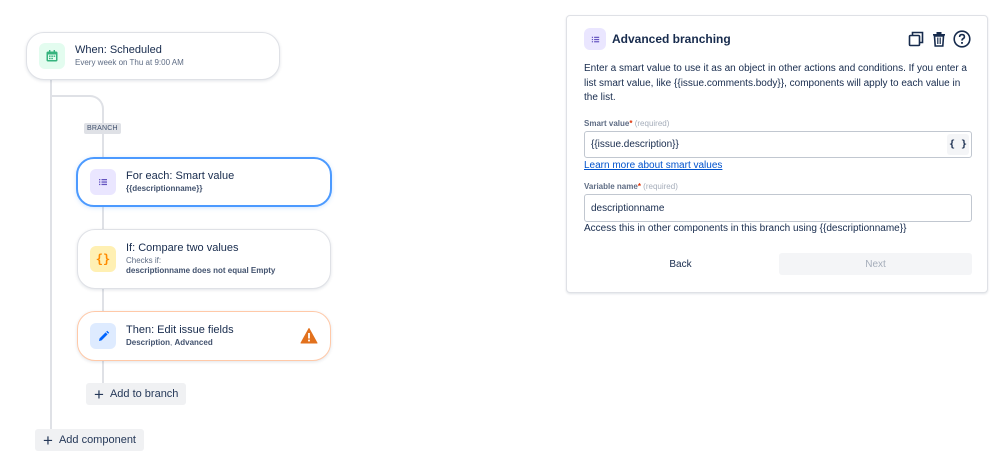  Describe the element at coordinates (97, 440) in the screenshot. I see `add-component-label: Add component` at that location.